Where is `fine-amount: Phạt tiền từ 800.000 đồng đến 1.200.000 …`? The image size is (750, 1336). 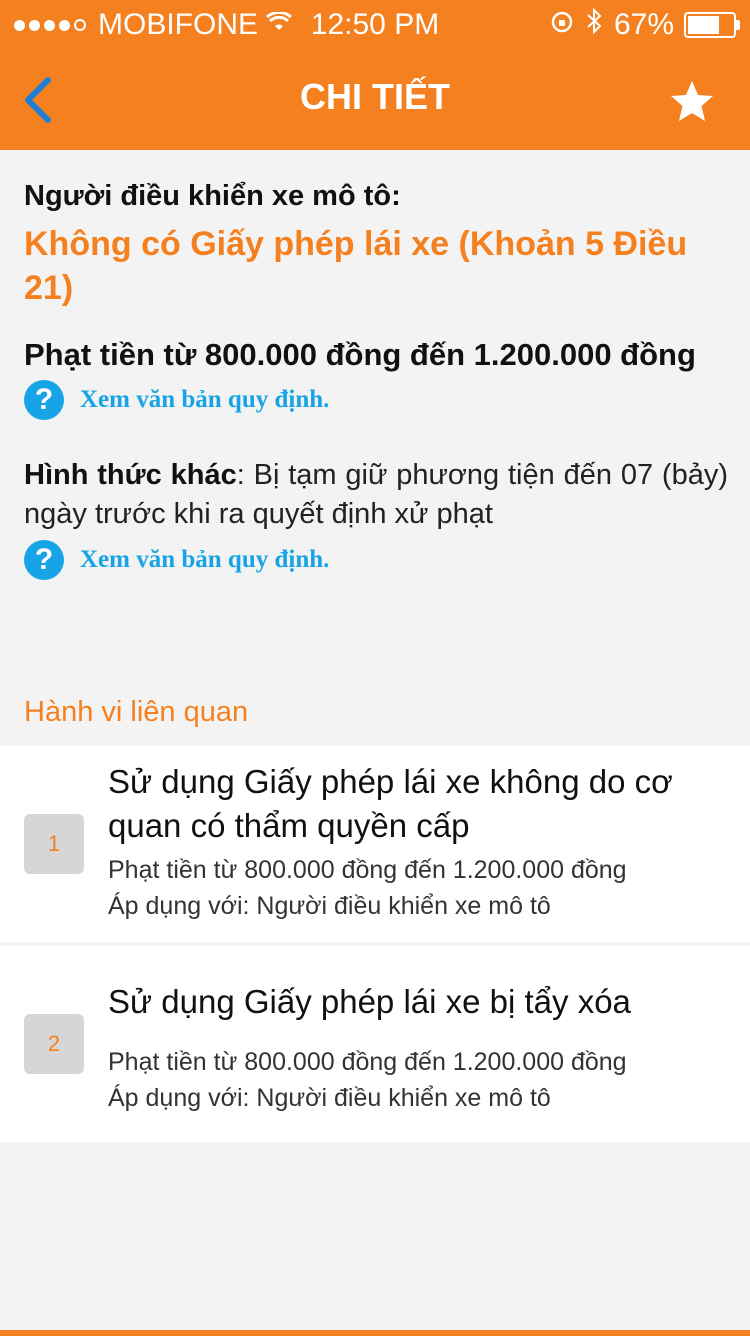 fine-amount: Phạt tiền từ 800.000 đồng đến 1.200.000 … is located at coordinates (360, 354).